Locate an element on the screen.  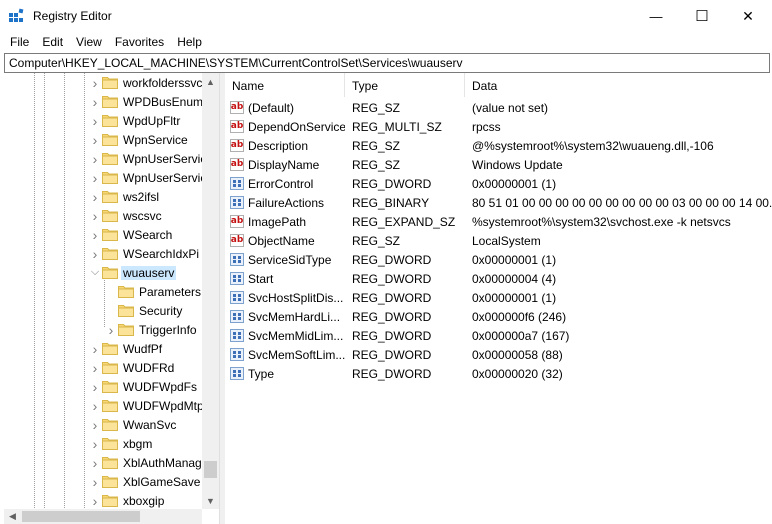
scroll-down-arrow-icon: ▼ is located at coordinates (210, 500).